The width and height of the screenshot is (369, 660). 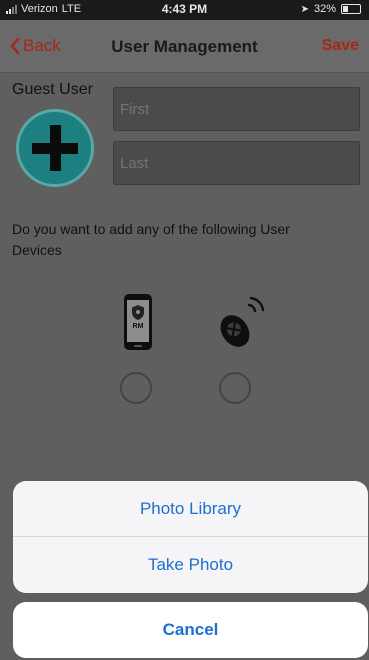 I want to click on cancel-button: Cancel, so click(x=190, y=630).